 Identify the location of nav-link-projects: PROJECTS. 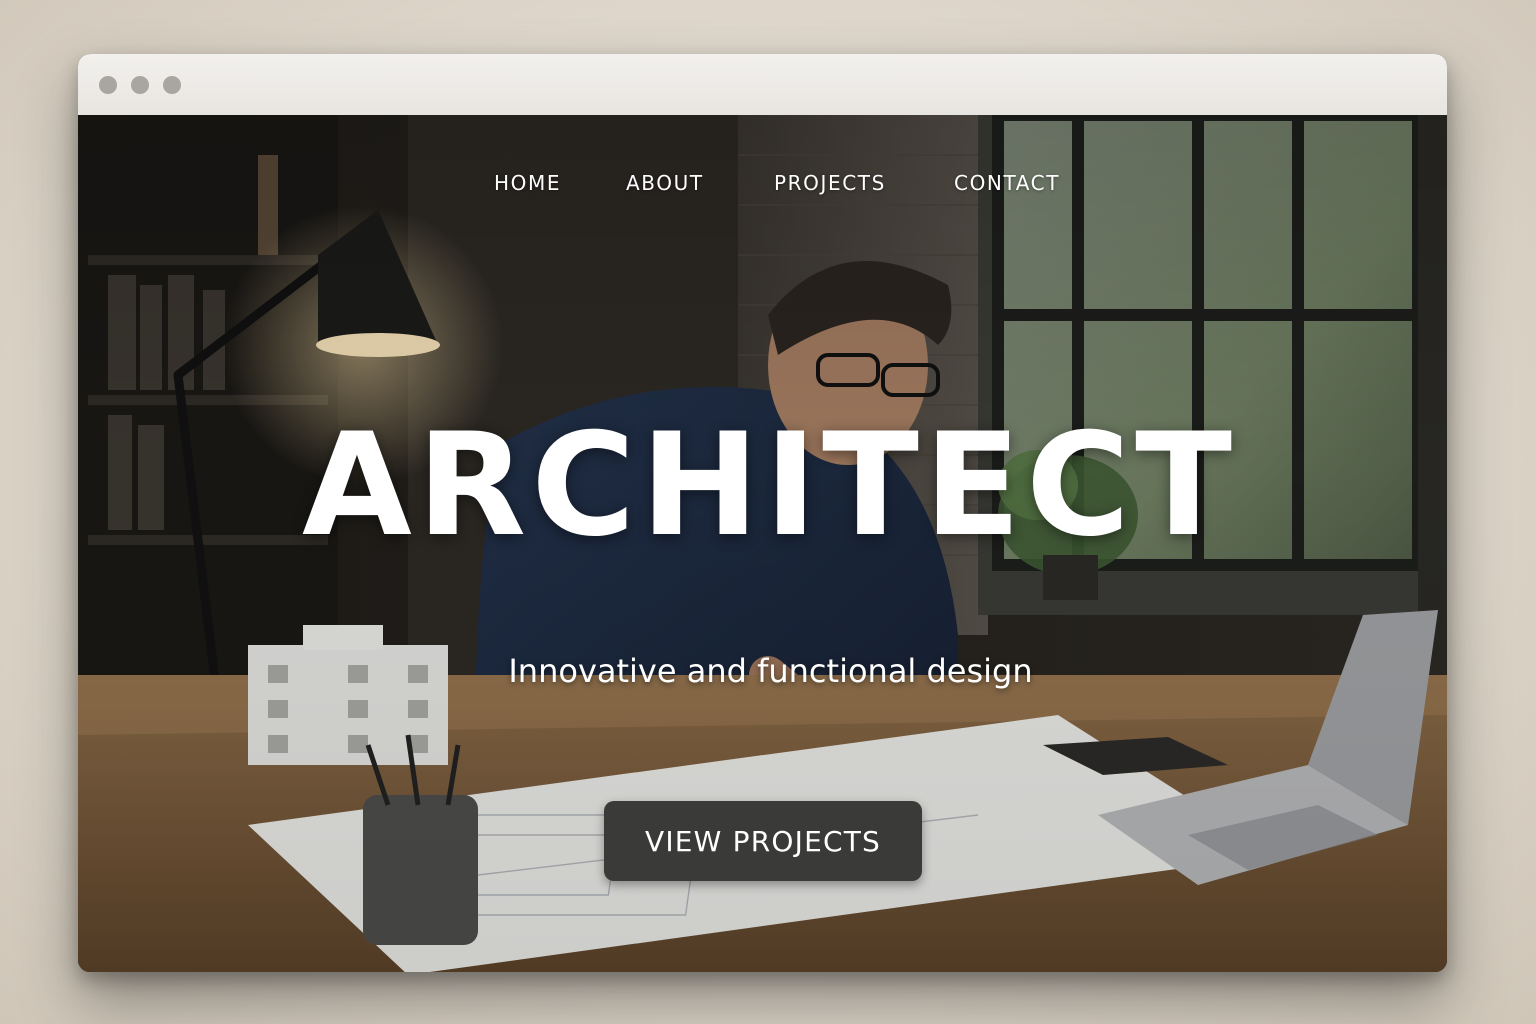
(830, 183).